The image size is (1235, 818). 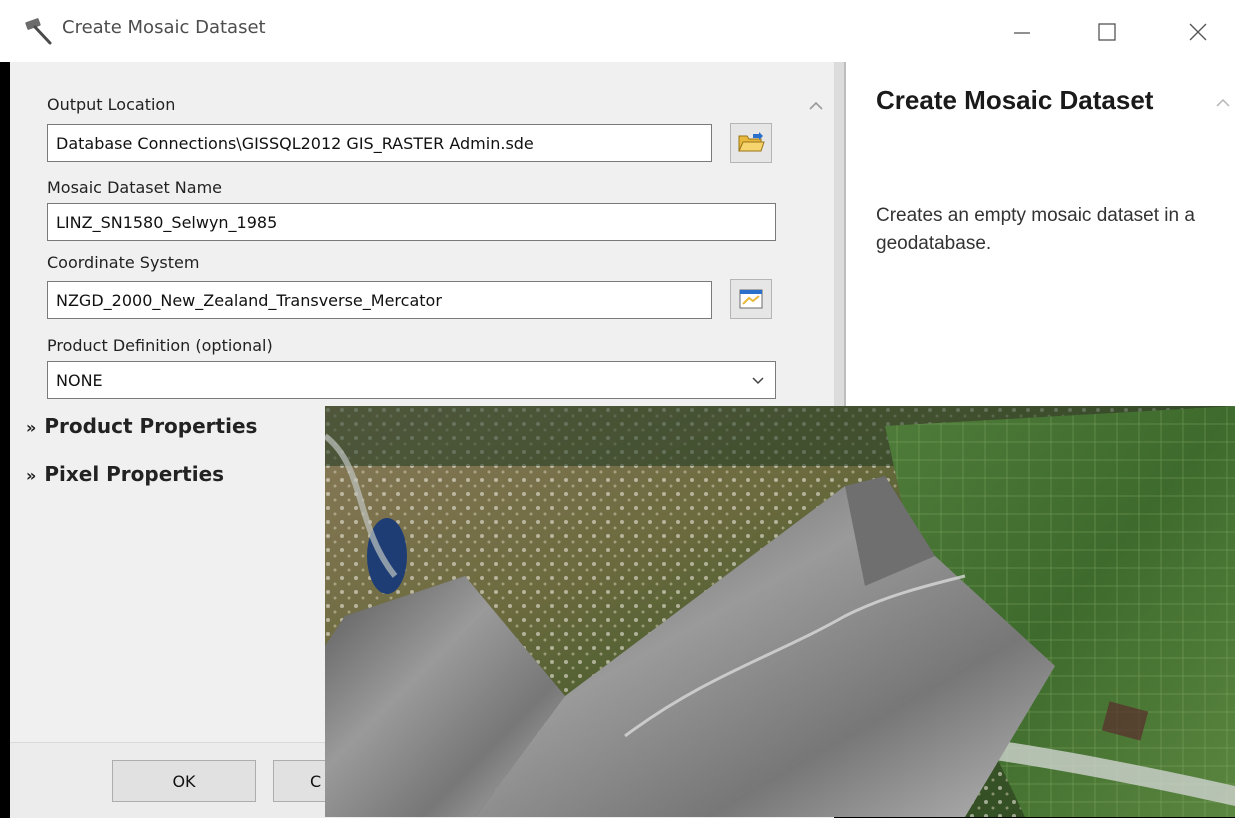 I want to click on window-edge, so click(x=5, y=439).